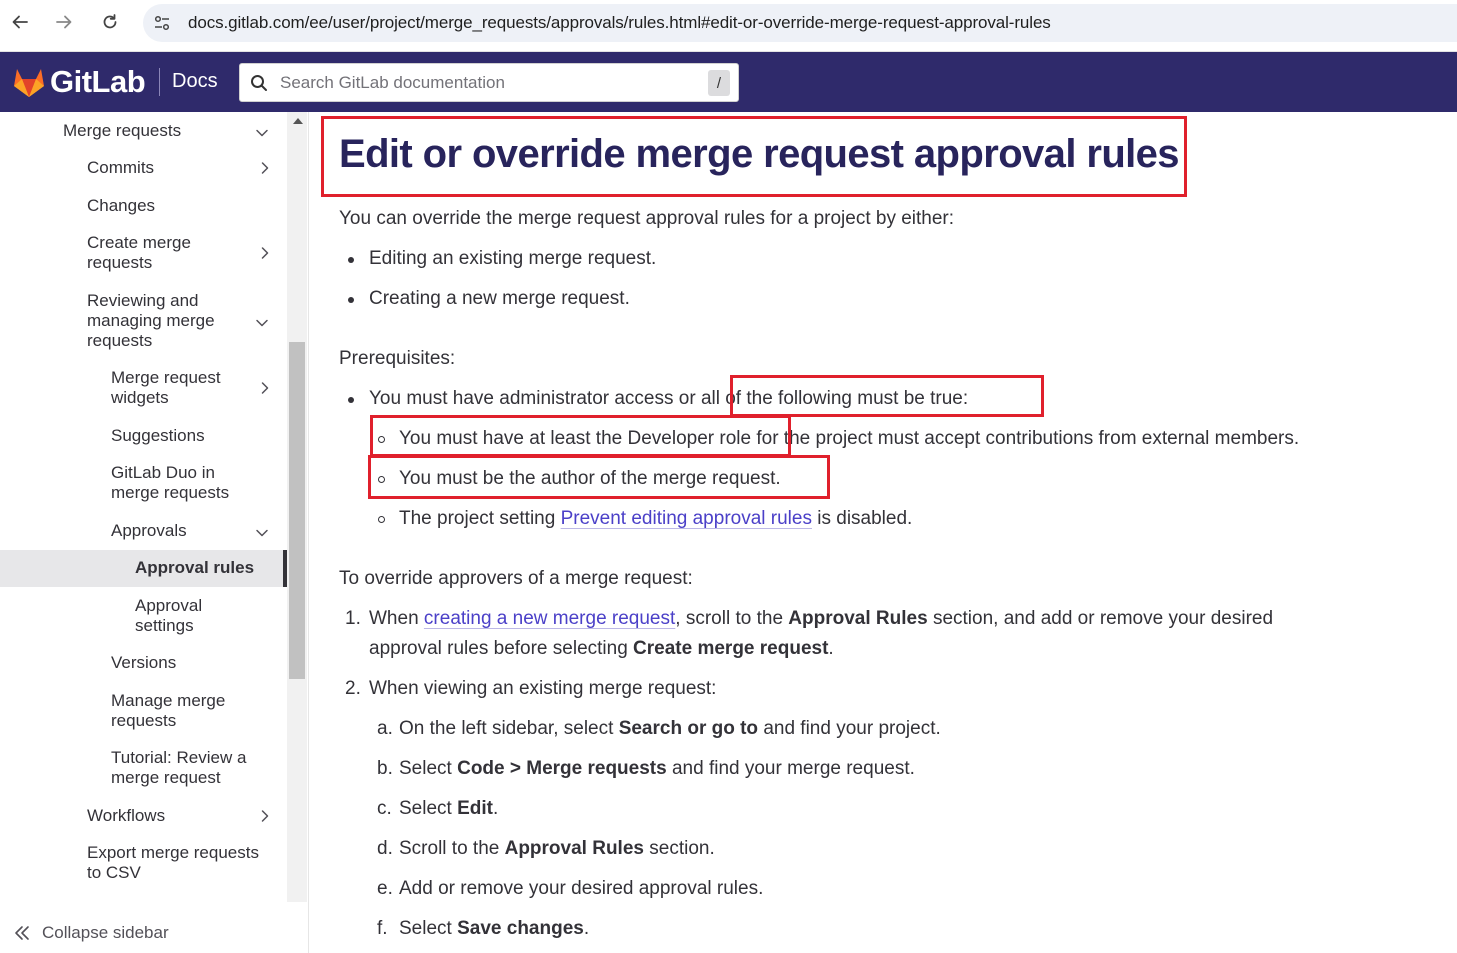 The width and height of the screenshot is (1457, 953). What do you see at coordinates (297, 510) in the screenshot?
I see `scroll-thumb` at bounding box center [297, 510].